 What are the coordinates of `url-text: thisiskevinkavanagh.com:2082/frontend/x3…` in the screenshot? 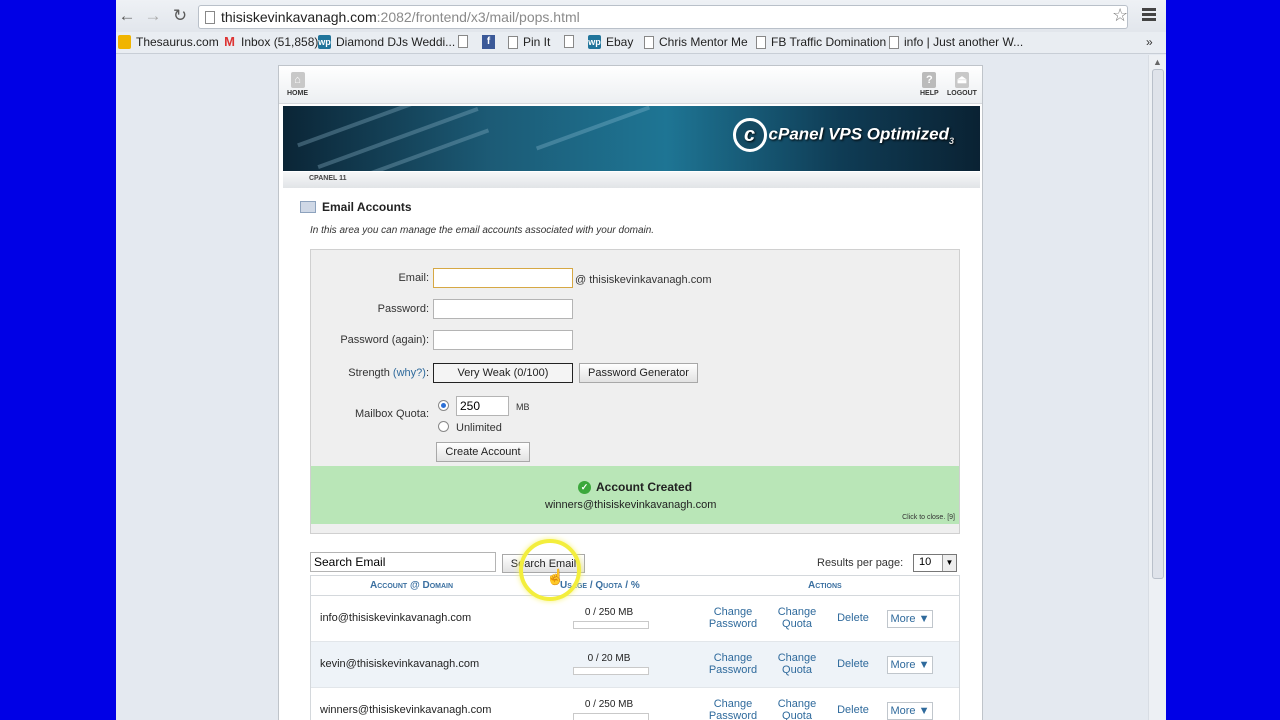 It's located at (400, 17).